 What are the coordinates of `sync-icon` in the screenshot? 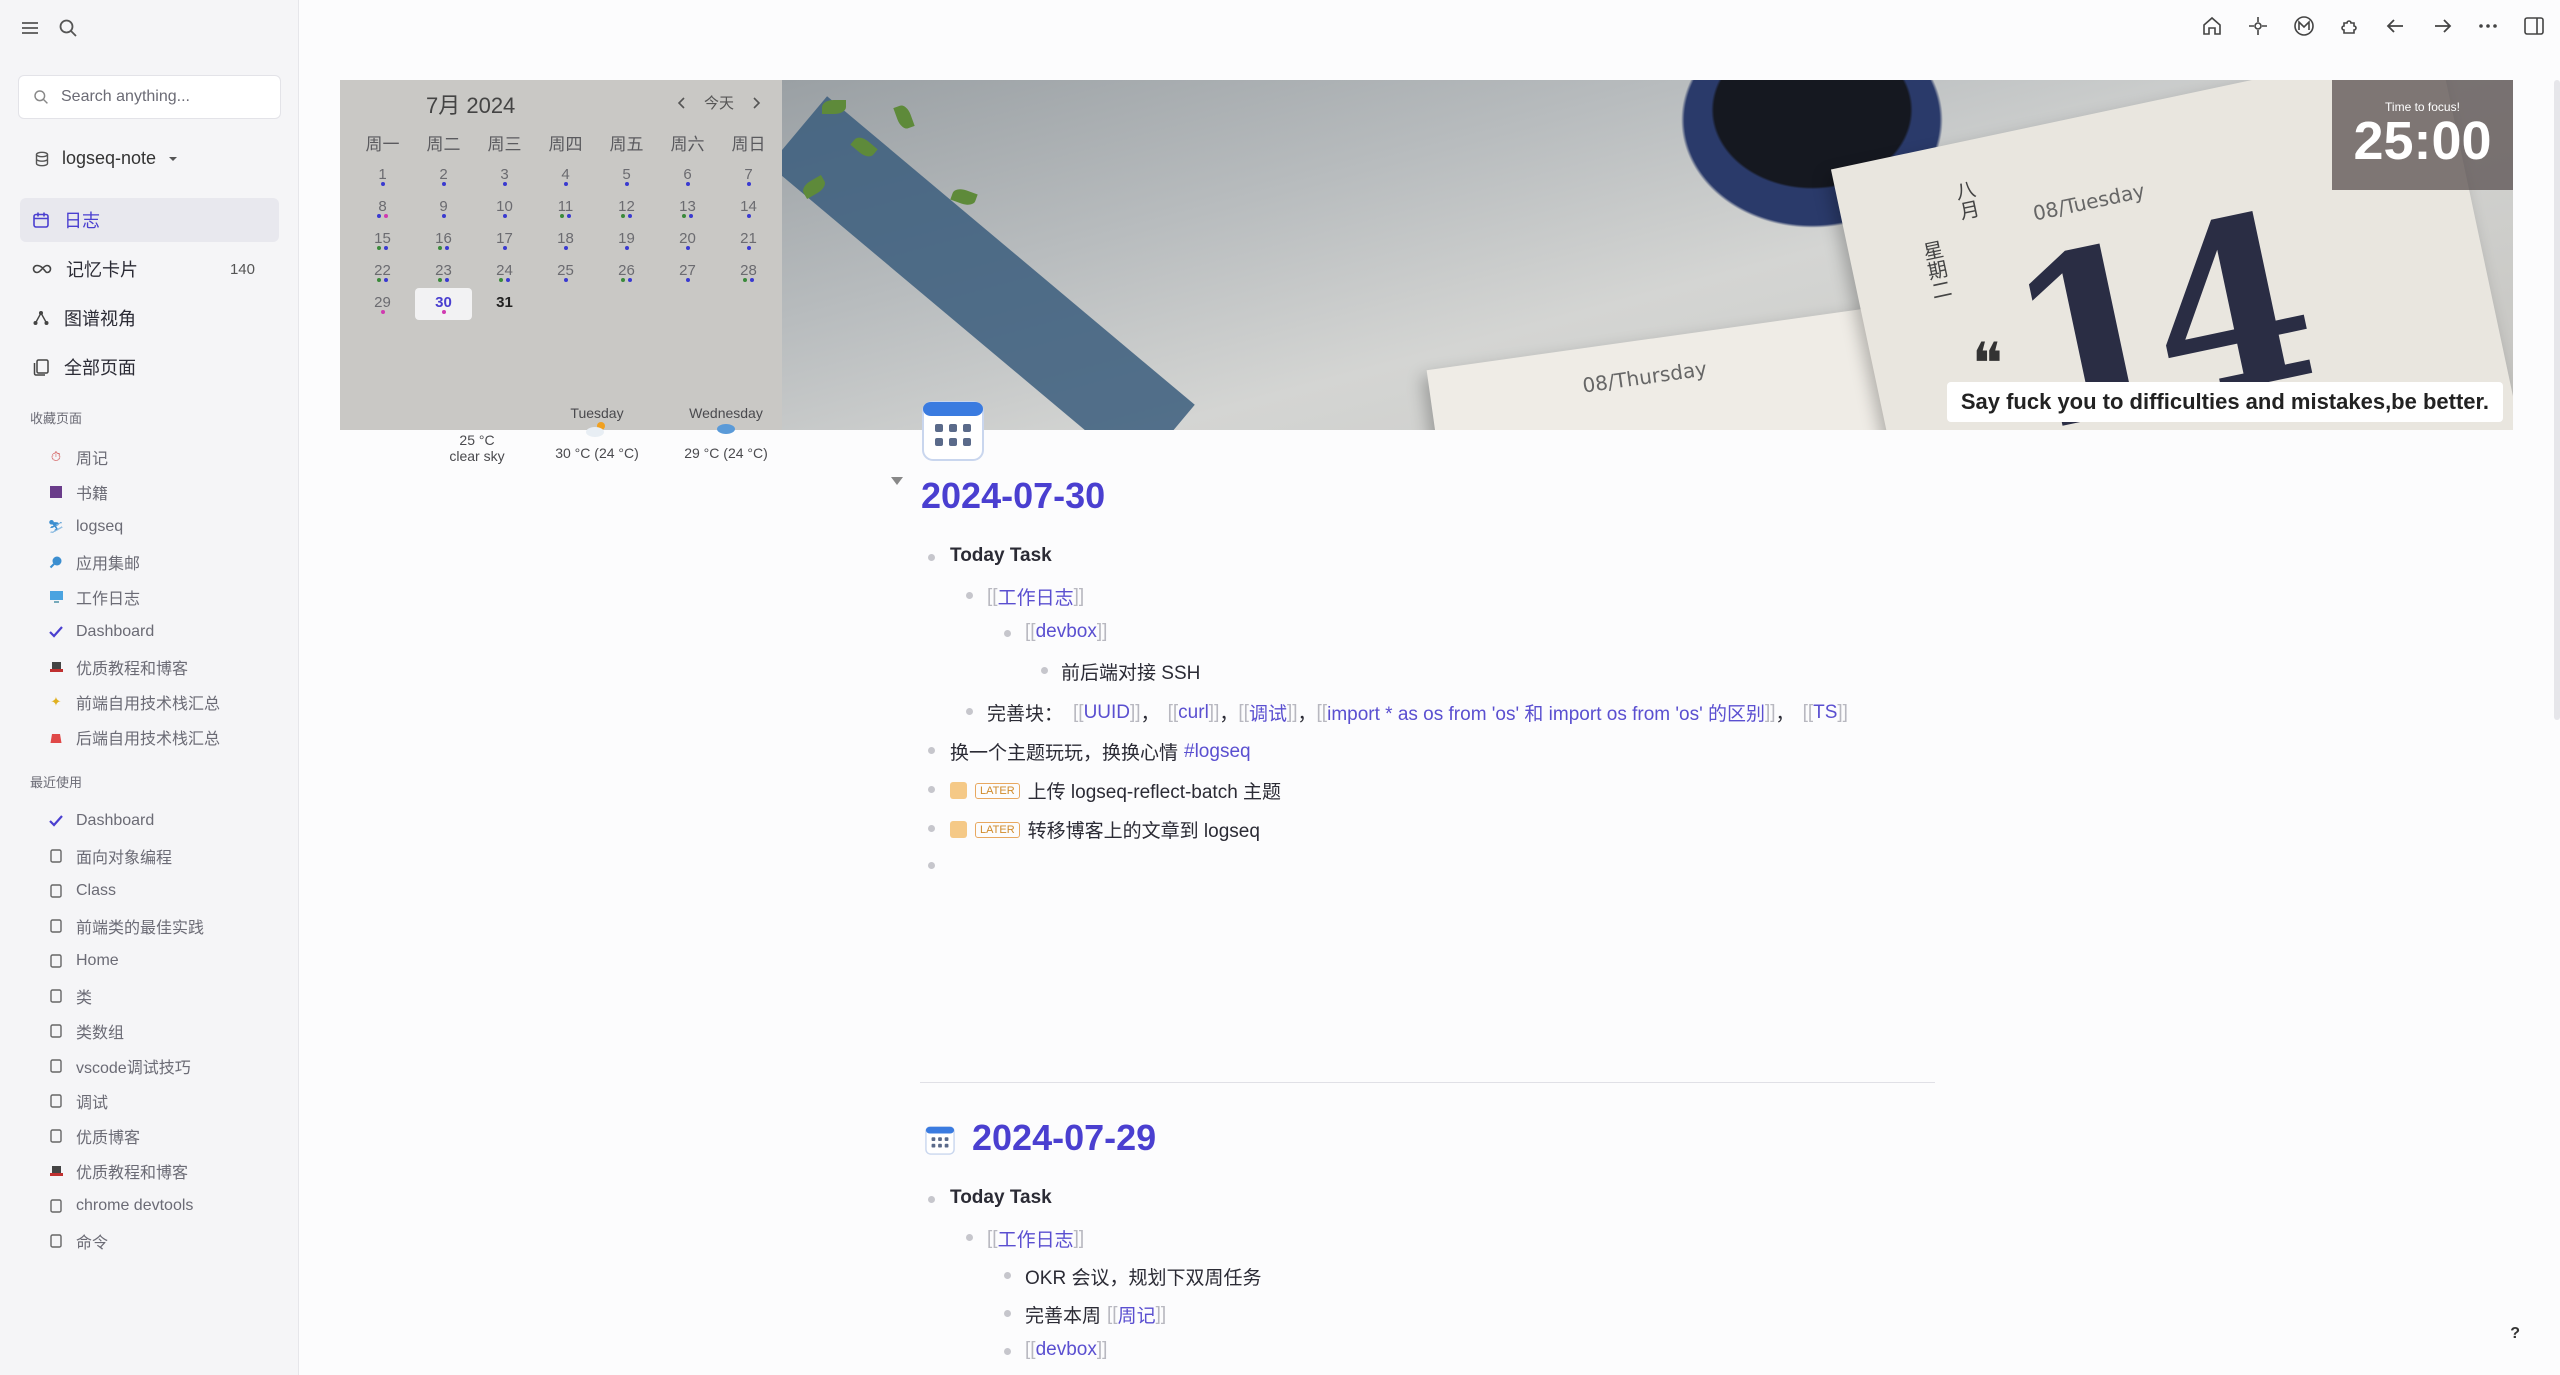 It's located at (2258, 26).